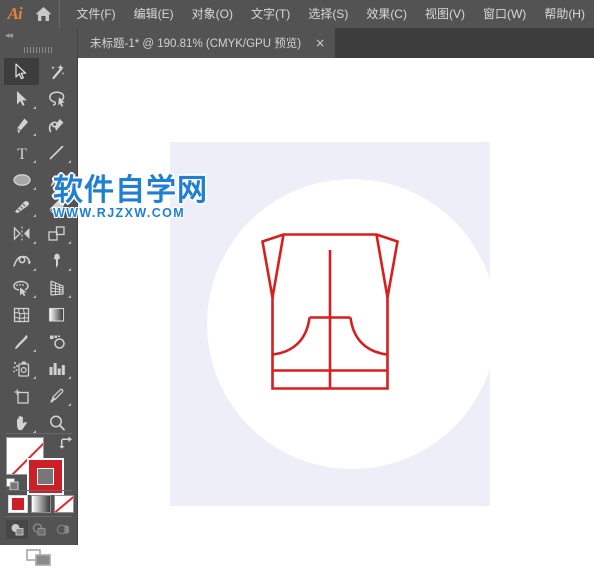 This screenshot has width=594, height=570. Describe the element at coordinates (21, 395) in the screenshot. I see `artboard-tool` at that location.